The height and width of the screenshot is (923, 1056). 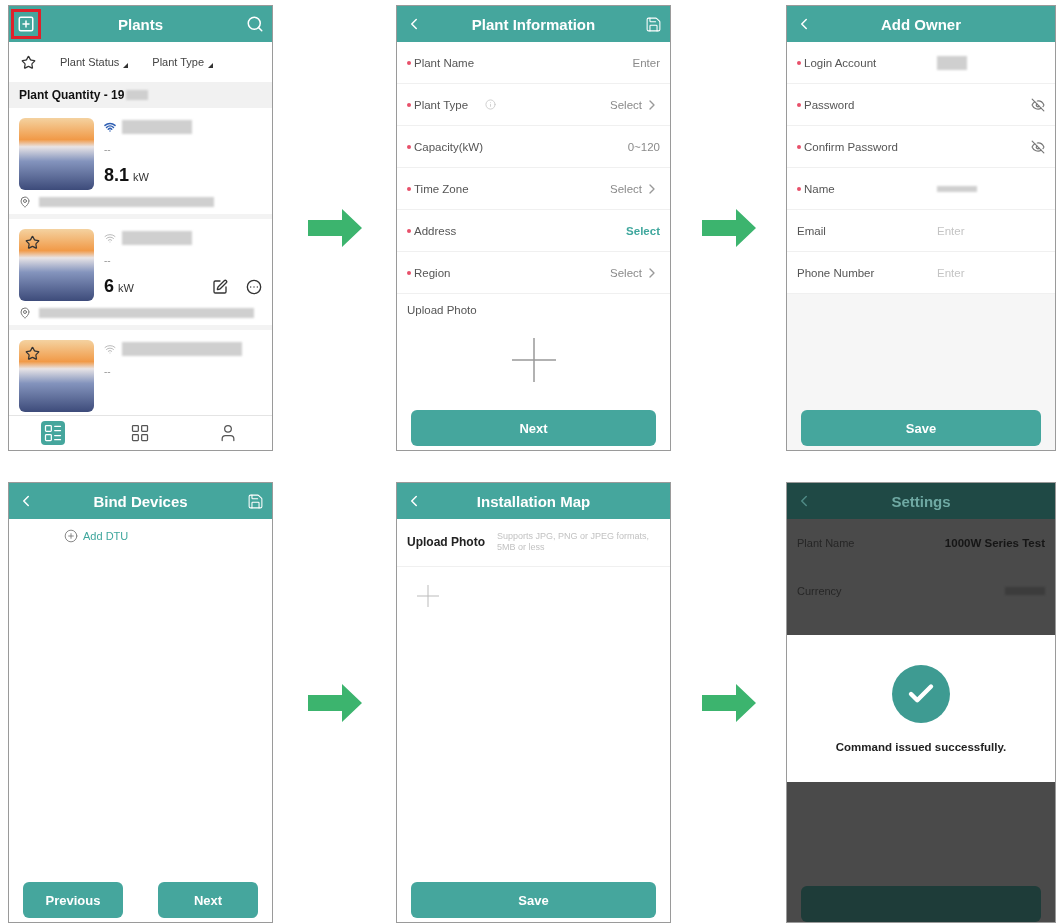 What do you see at coordinates (840, 62) in the screenshot?
I see `field-label: Login Account` at bounding box center [840, 62].